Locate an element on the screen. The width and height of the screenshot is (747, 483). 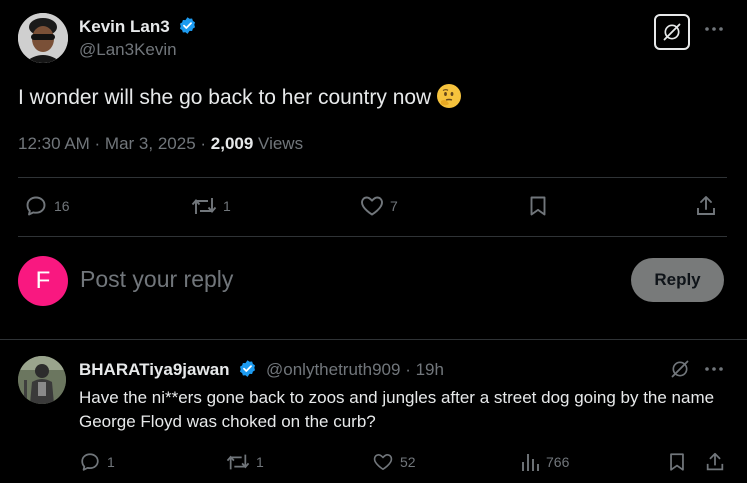
reply-like-count: 52 is located at coordinates (408, 462).